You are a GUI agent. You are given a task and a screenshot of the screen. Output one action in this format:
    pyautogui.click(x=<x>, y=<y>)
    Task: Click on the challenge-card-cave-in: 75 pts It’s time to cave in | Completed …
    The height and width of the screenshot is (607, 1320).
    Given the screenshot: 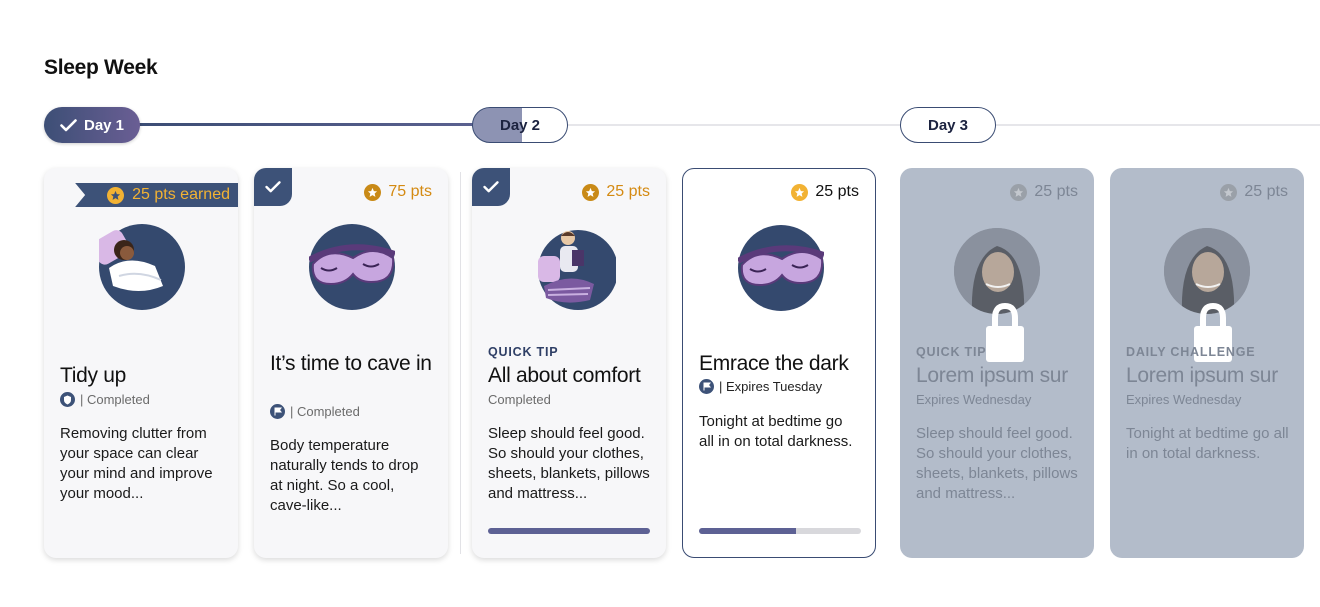 What is the action you would take?
    pyautogui.click(x=351, y=363)
    